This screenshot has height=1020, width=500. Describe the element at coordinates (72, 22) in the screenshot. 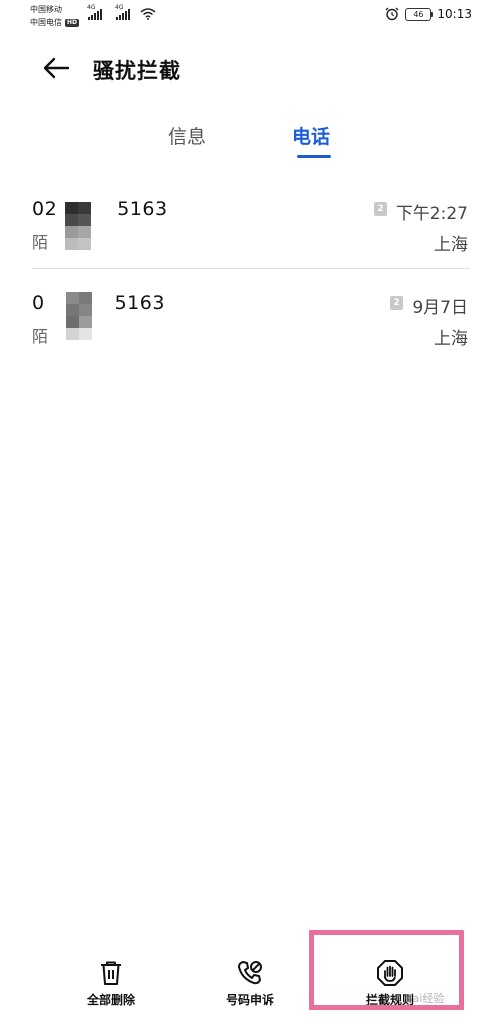

I see `hd-badge: HD` at that location.